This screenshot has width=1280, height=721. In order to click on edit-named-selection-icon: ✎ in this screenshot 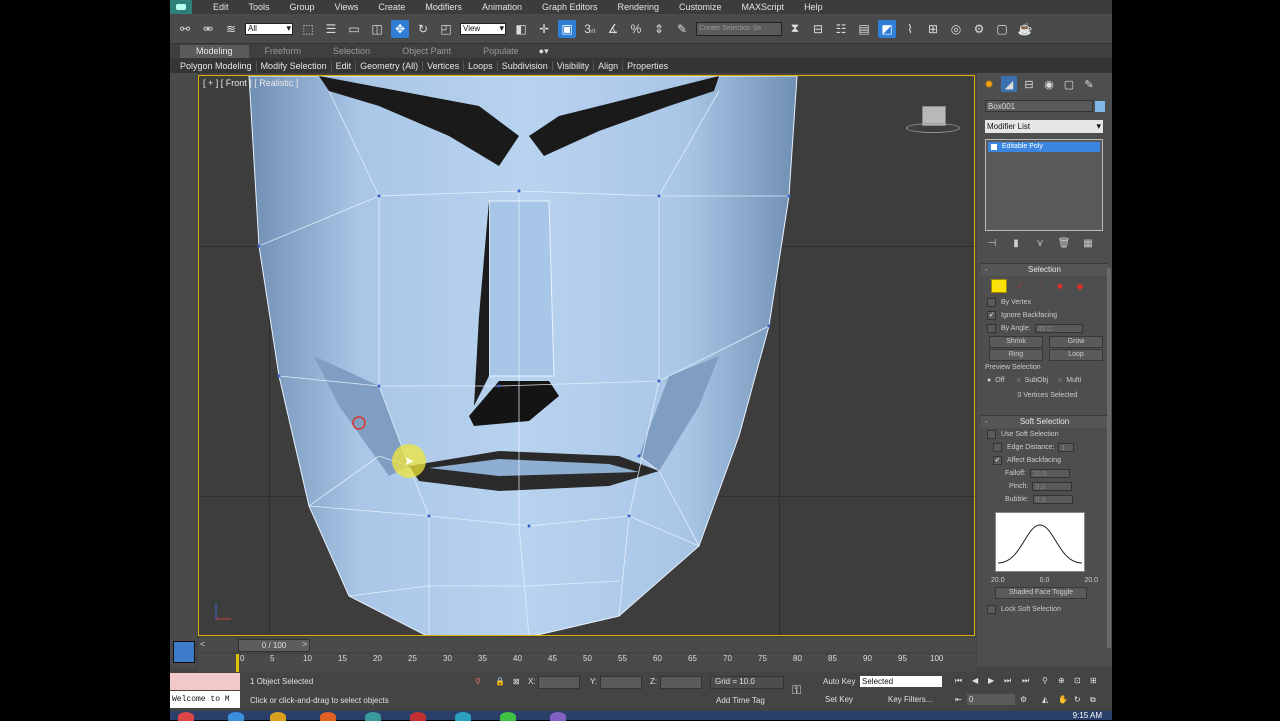, I will do `click(682, 29)`.